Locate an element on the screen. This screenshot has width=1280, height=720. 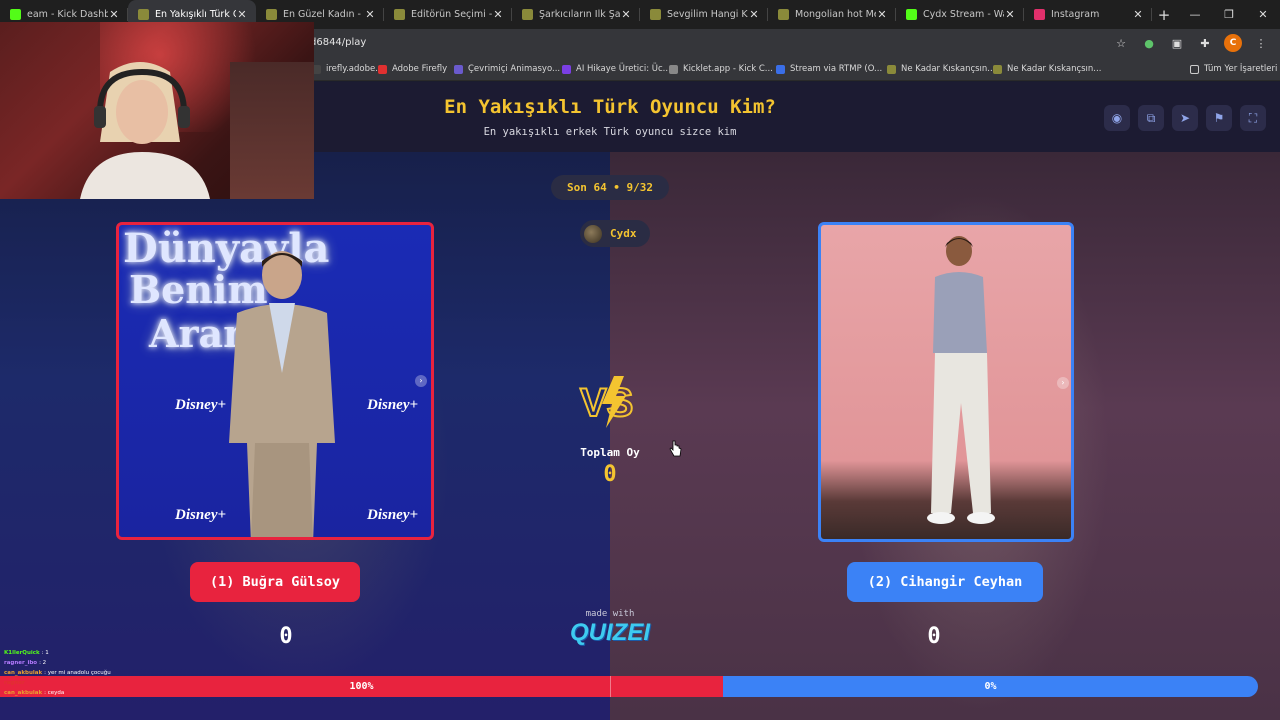
user-badge: Cydx is located at coordinates (615, 233).